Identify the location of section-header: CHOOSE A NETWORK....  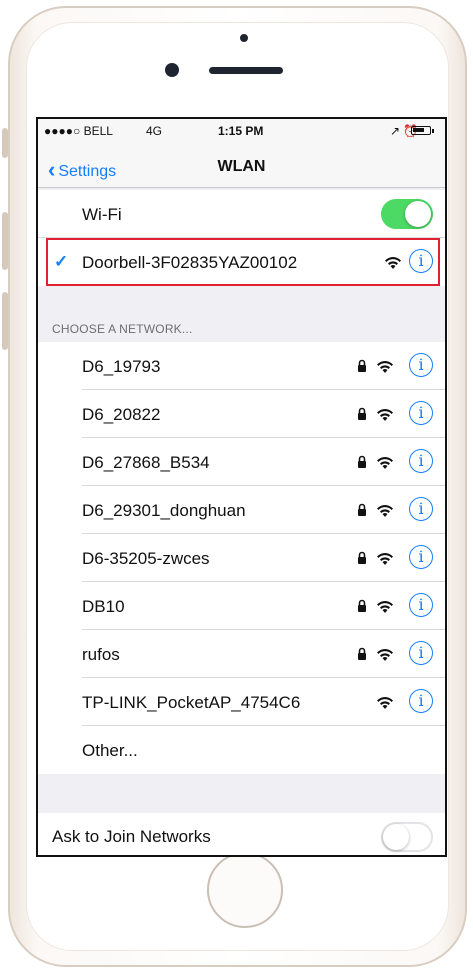
(122, 329).